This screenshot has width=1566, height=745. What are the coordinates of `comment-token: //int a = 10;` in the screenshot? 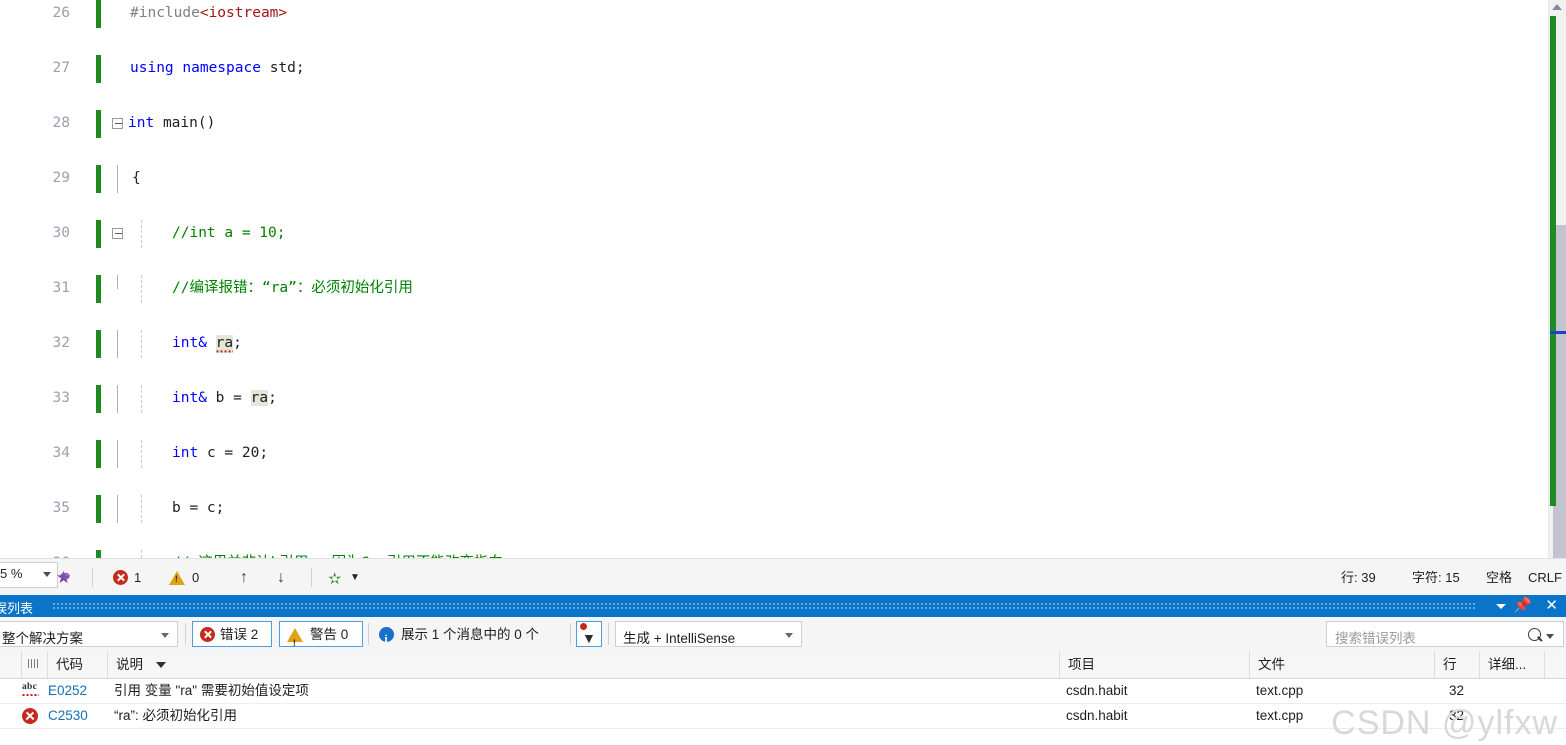 It's located at (229, 233).